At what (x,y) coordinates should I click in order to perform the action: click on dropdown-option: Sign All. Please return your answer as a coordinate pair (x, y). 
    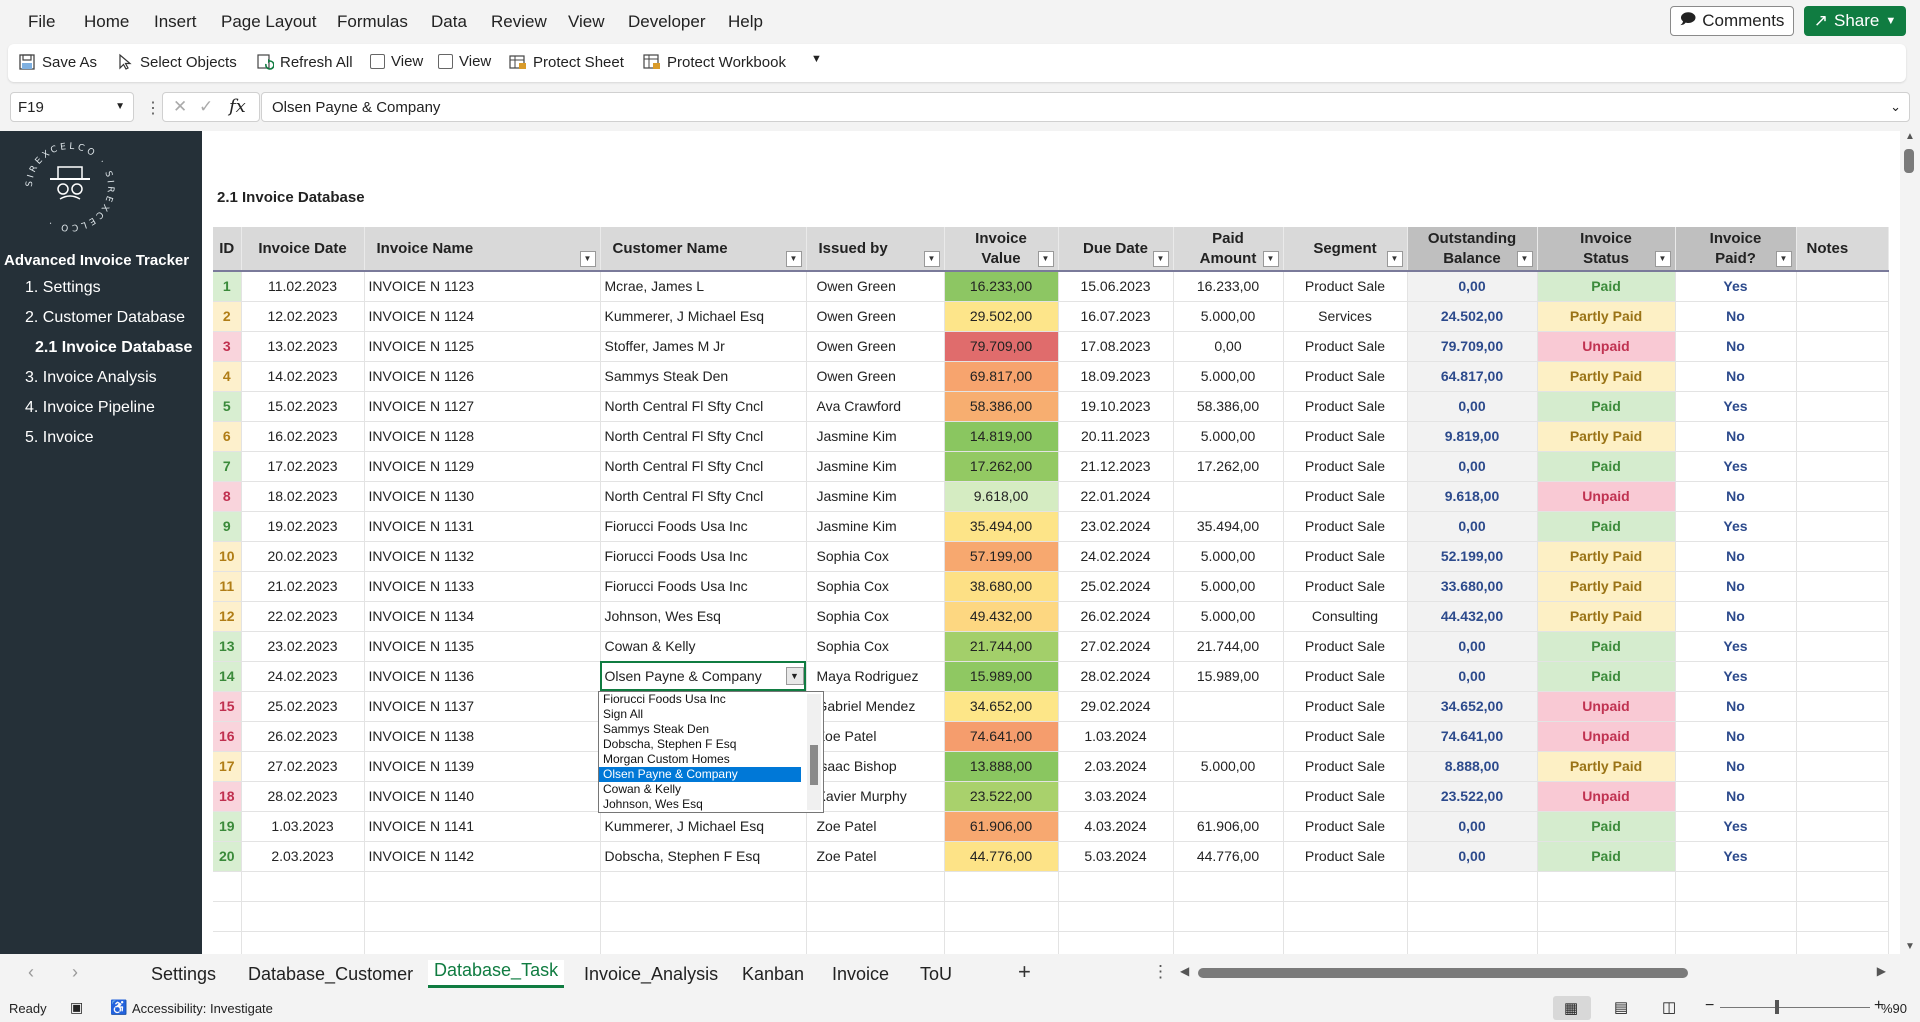
    Looking at the image, I should click on (711, 714).